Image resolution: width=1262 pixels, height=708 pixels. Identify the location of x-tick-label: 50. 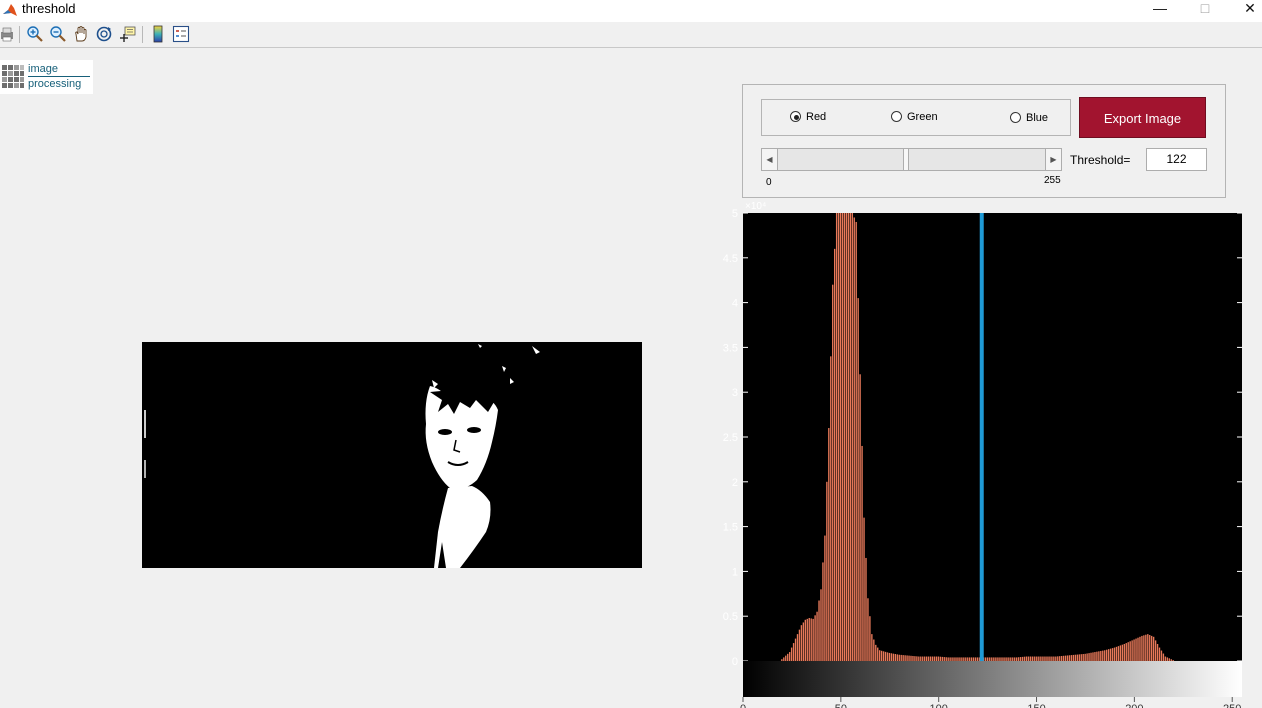
(841, 705).